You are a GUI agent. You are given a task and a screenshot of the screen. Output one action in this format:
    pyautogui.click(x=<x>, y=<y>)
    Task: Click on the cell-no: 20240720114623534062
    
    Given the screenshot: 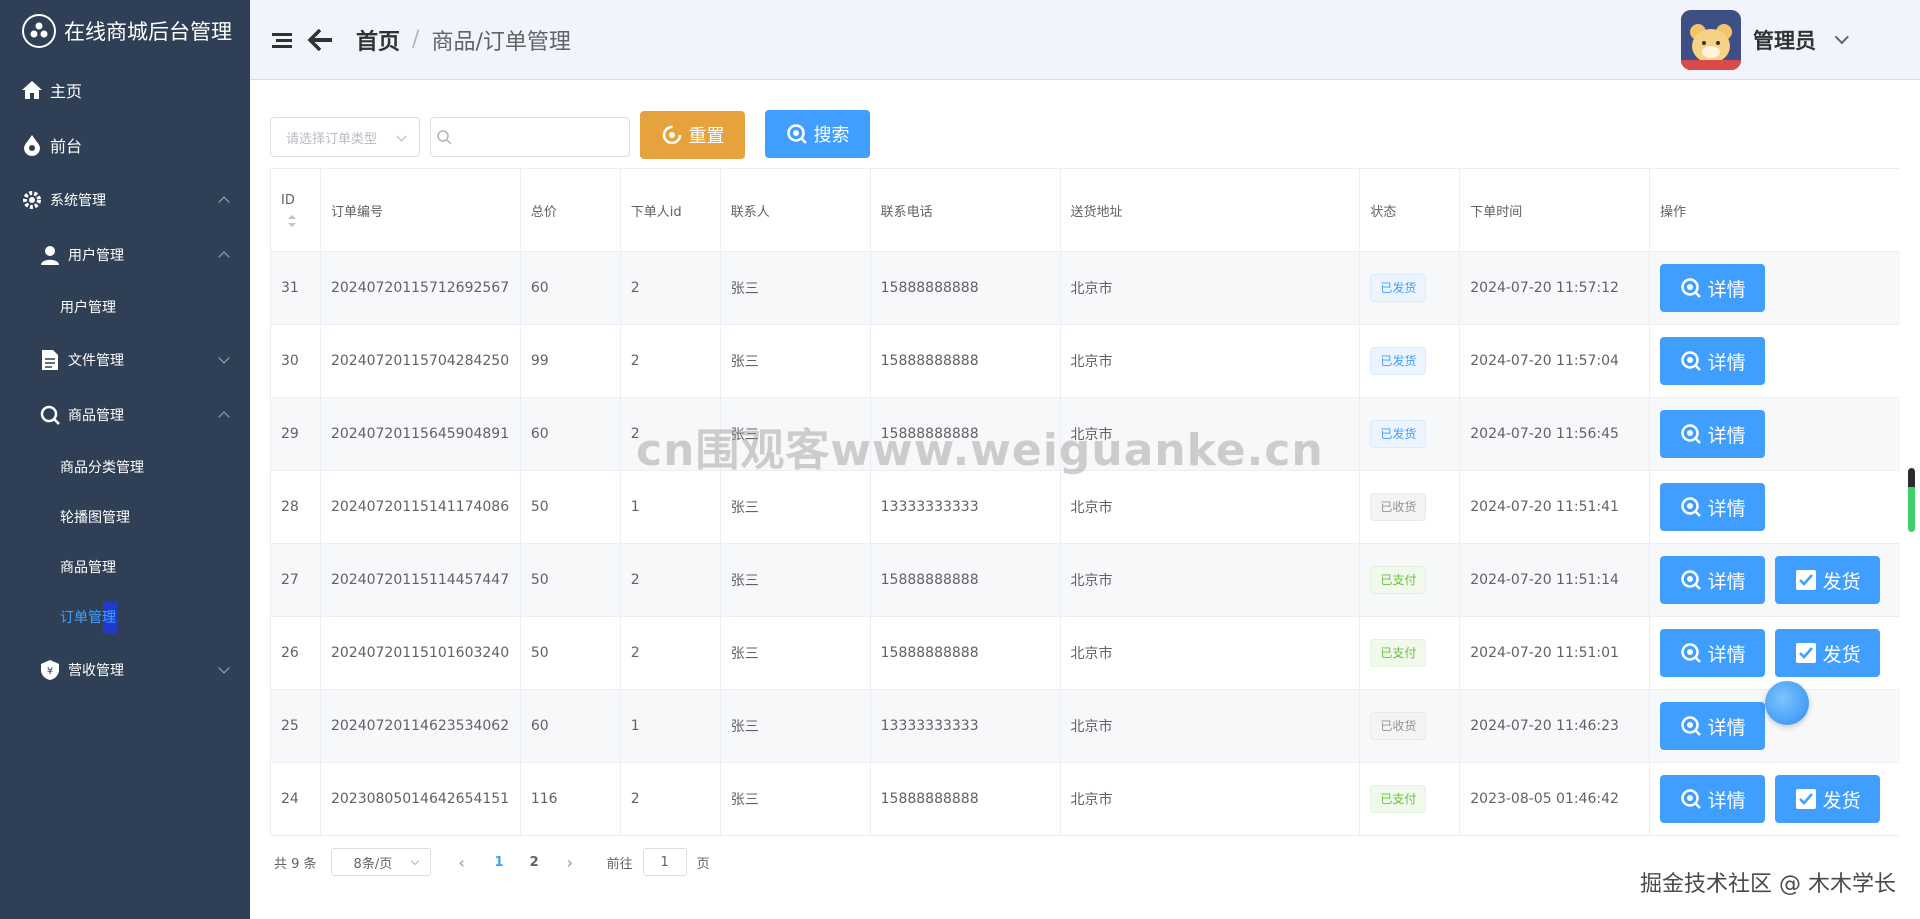 What is the action you would take?
    pyautogui.click(x=421, y=726)
    